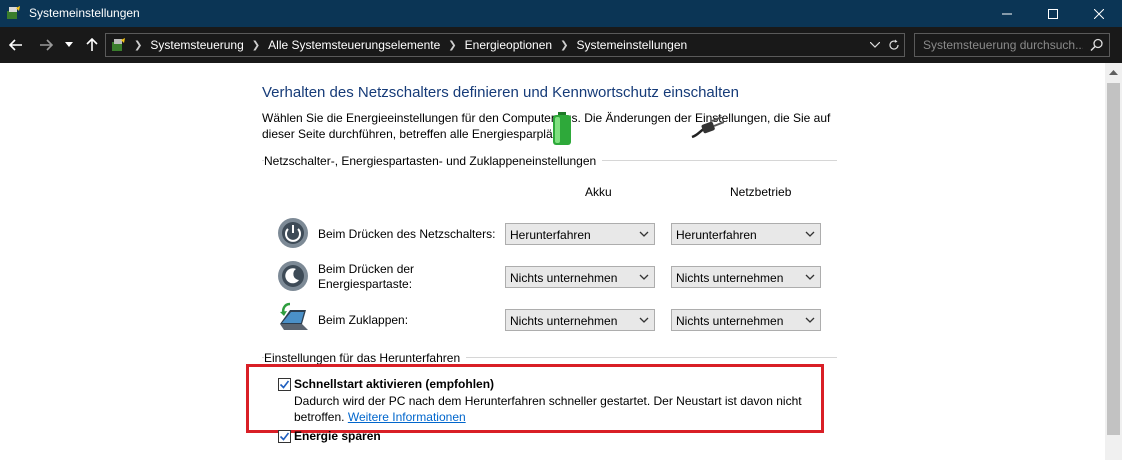  What do you see at coordinates (1003, 45) in the screenshot?
I see `search-input` at bounding box center [1003, 45].